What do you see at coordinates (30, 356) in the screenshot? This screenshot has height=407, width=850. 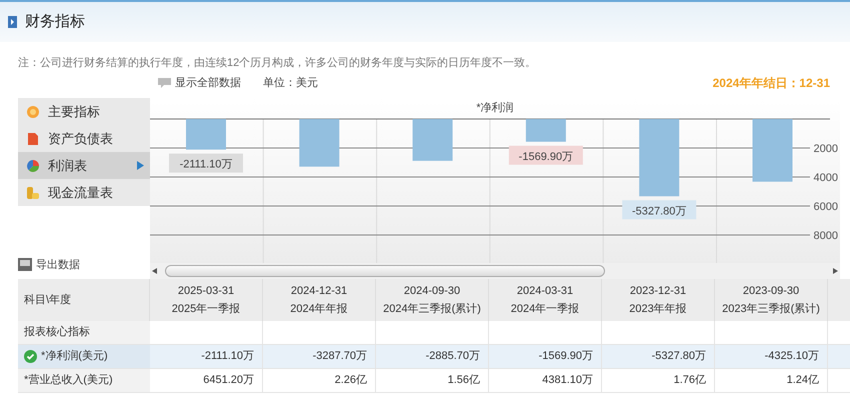 I see `check-icon` at bounding box center [30, 356].